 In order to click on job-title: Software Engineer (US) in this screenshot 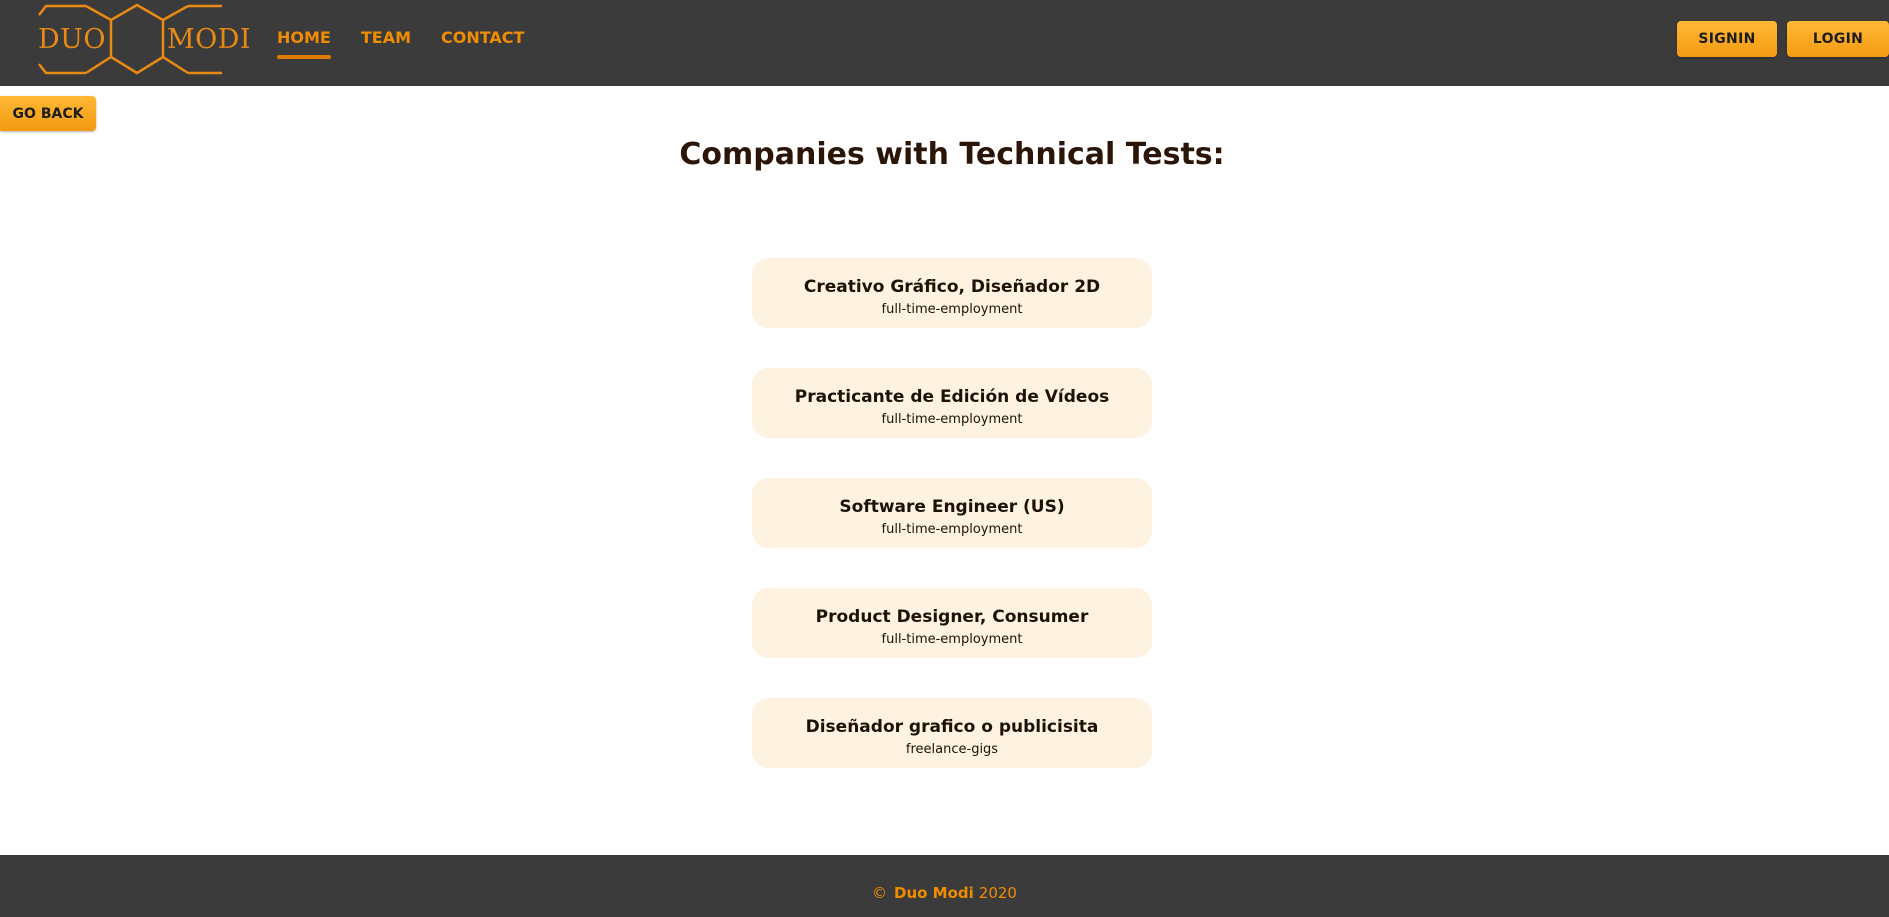, I will do `click(952, 507)`.